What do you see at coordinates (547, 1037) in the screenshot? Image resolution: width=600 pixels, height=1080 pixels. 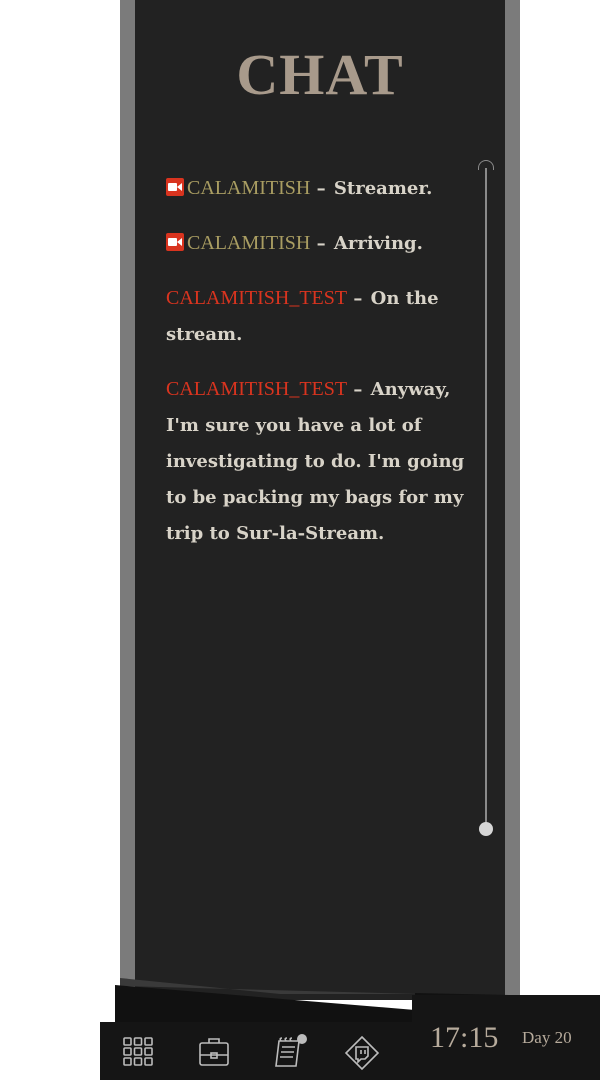 I see `day-counter: Day 20` at bounding box center [547, 1037].